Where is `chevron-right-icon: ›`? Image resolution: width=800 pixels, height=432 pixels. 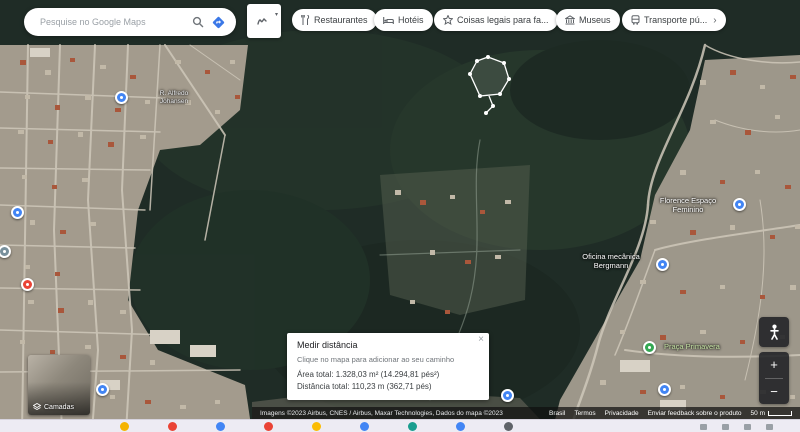 chevron-right-icon: › is located at coordinates (714, 20).